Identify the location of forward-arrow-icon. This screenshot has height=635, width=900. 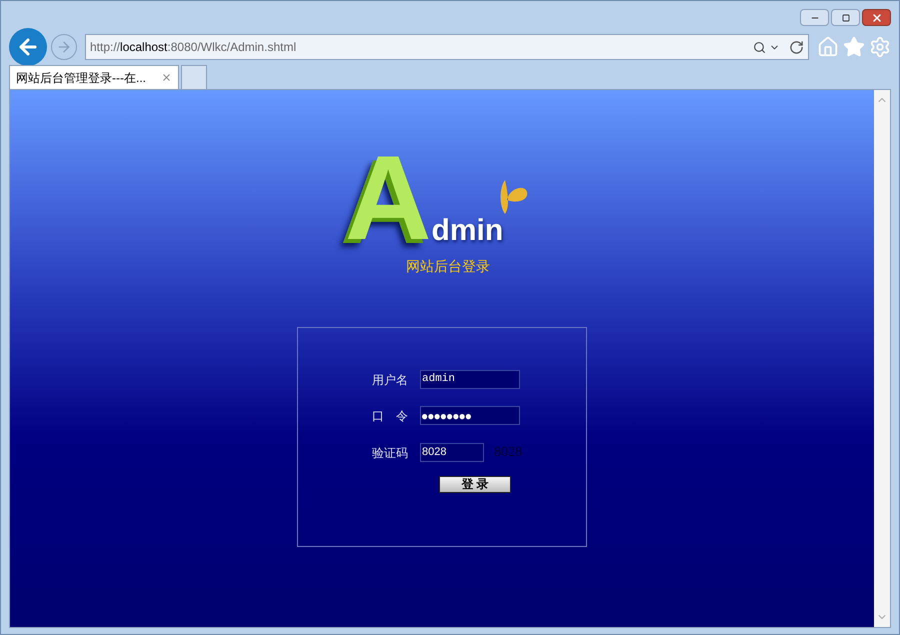
(64, 47).